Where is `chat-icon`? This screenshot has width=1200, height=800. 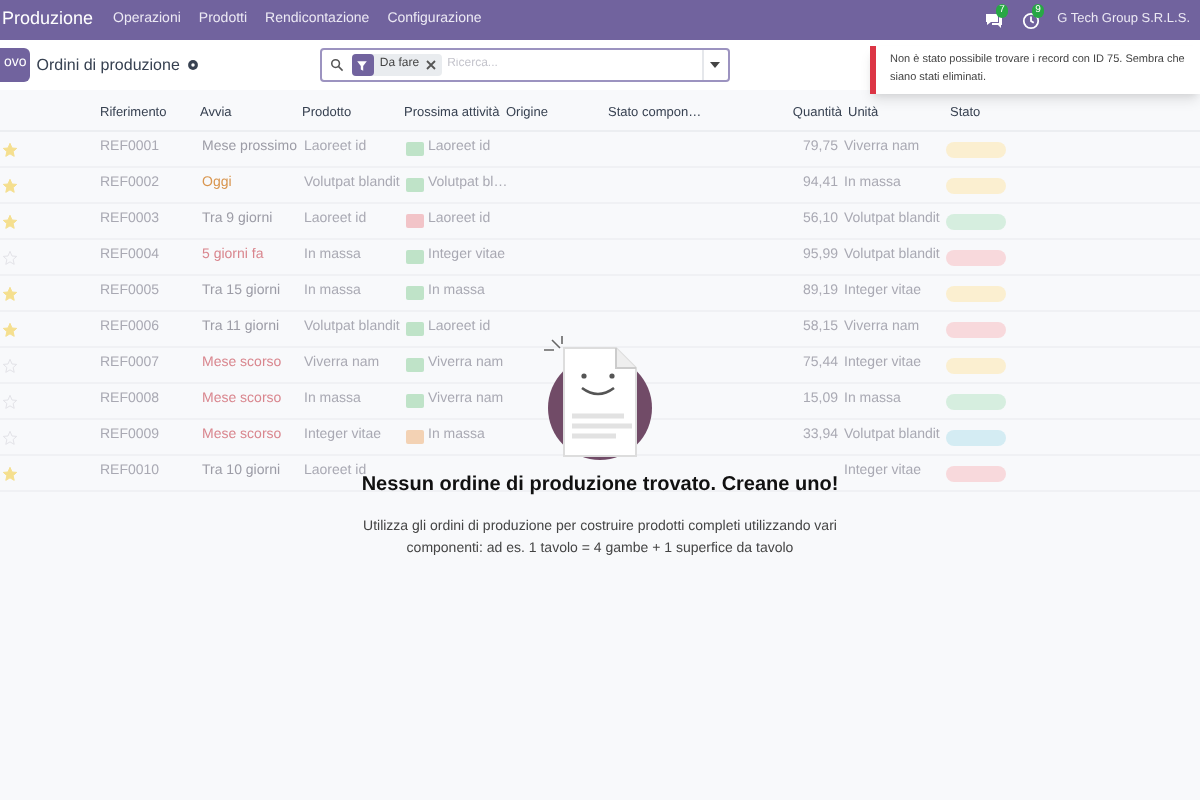
chat-icon is located at coordinates (993, 20).